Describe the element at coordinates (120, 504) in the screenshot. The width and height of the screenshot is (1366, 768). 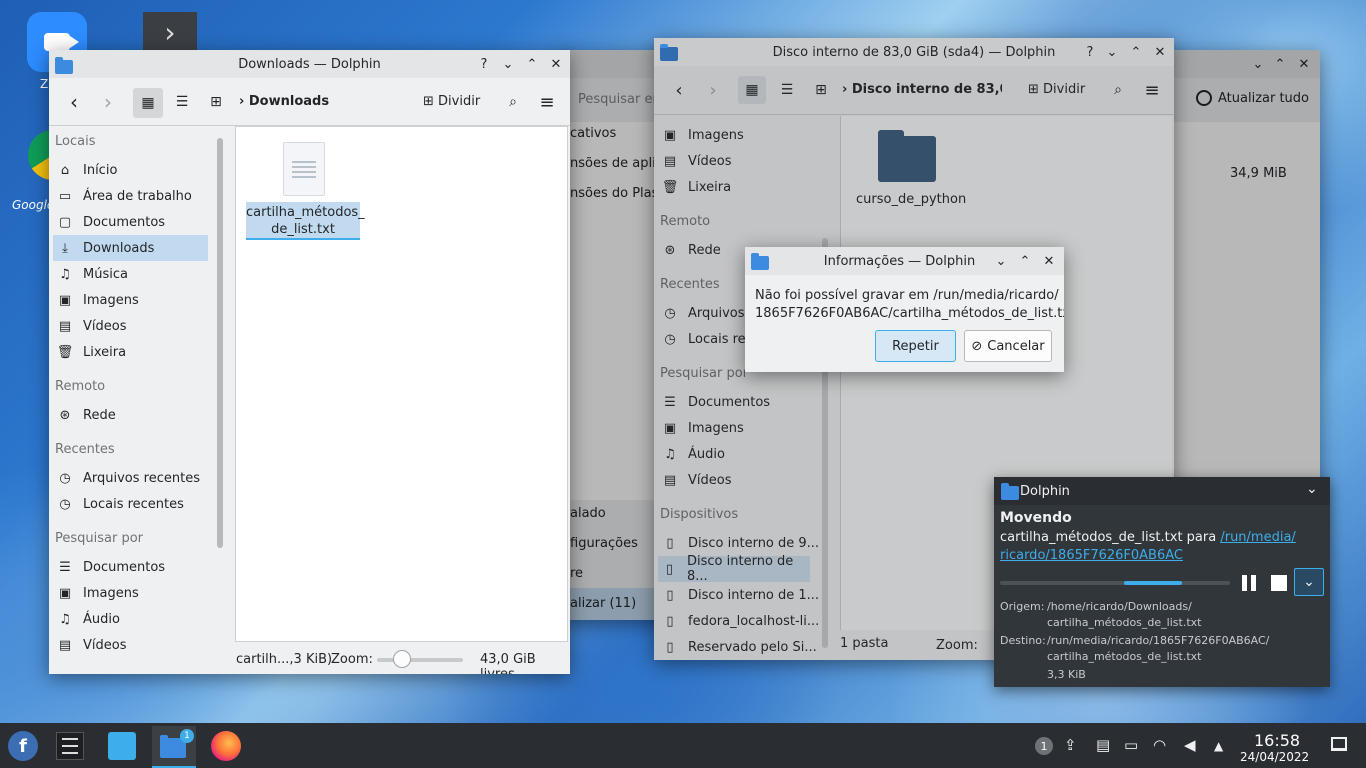
I see `sidebar-item-recent-places: ◷ Locais recentes` at that location.